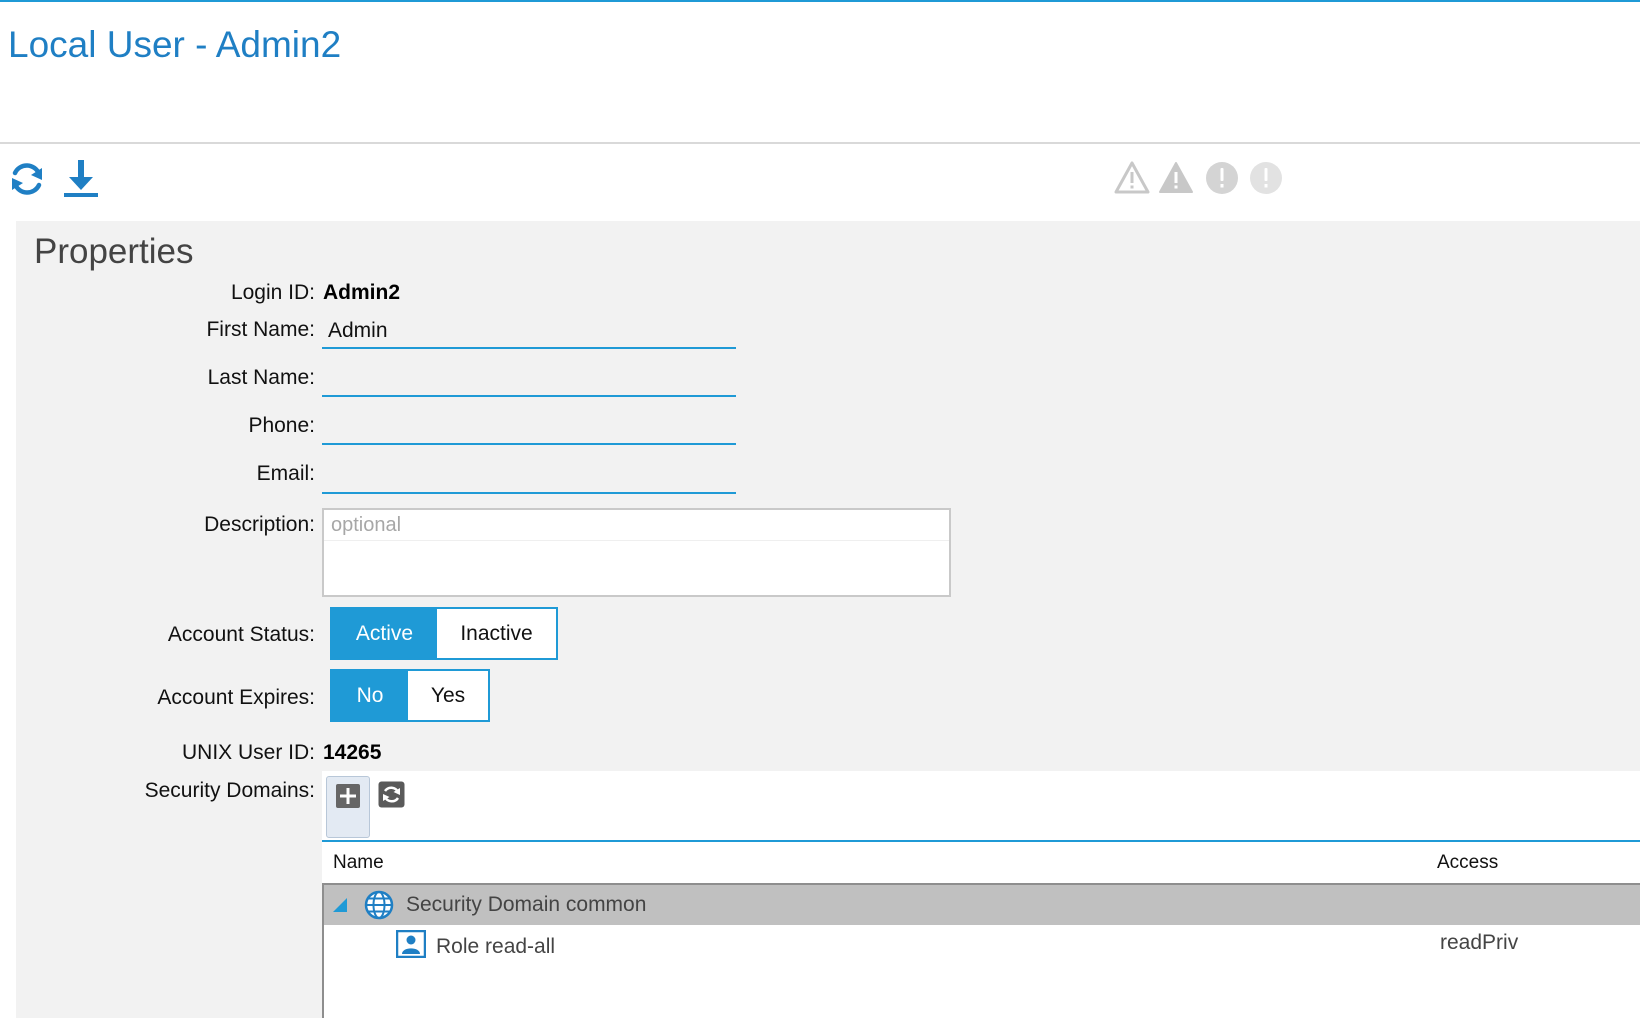  What do you see at coordinates (981, 841) in the screenshot?
I see `table-top-border` at bounding box center [981, 841].